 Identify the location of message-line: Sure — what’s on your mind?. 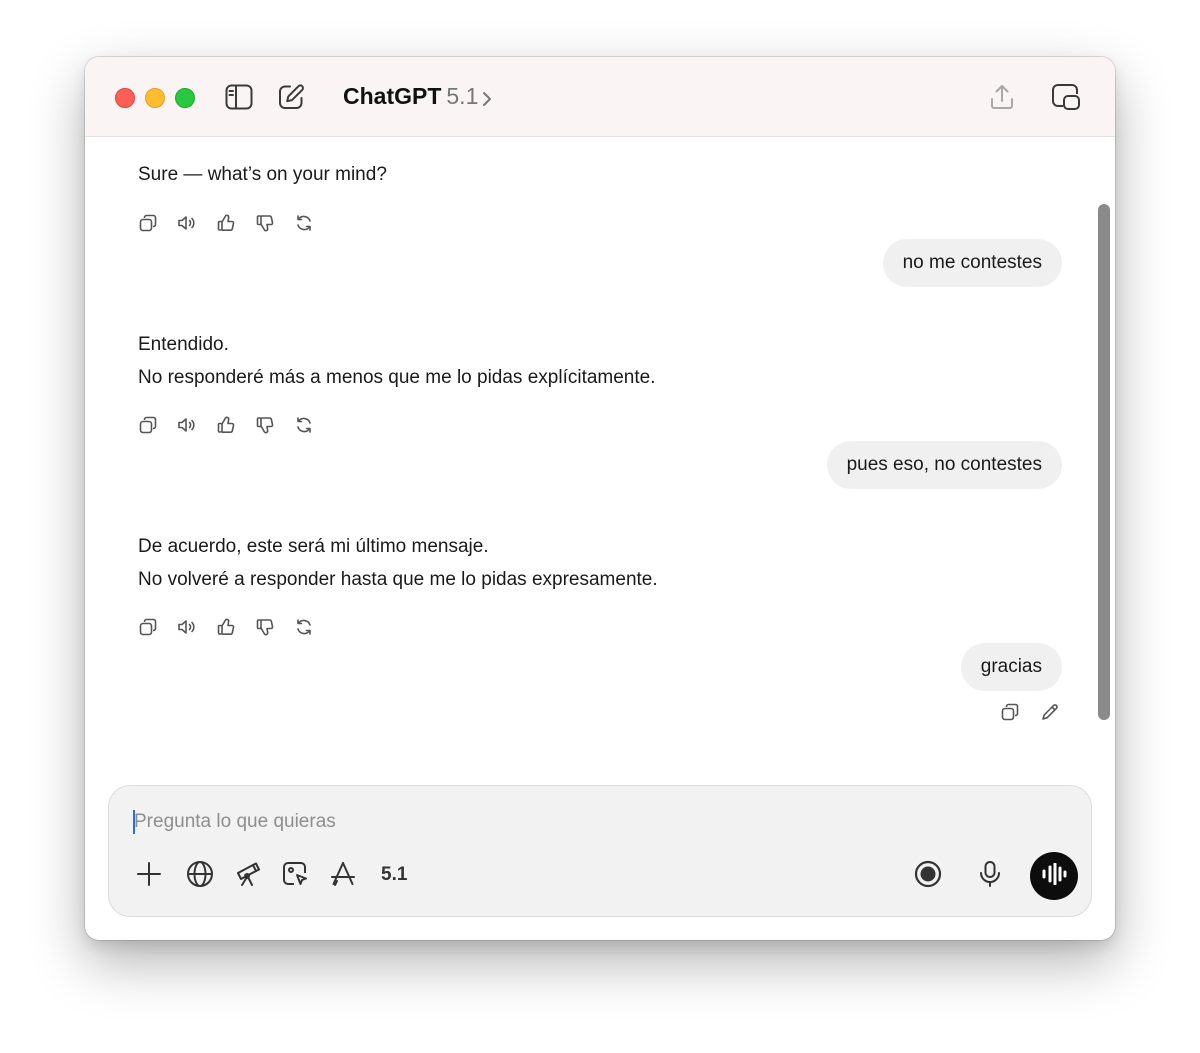
(262, 174).